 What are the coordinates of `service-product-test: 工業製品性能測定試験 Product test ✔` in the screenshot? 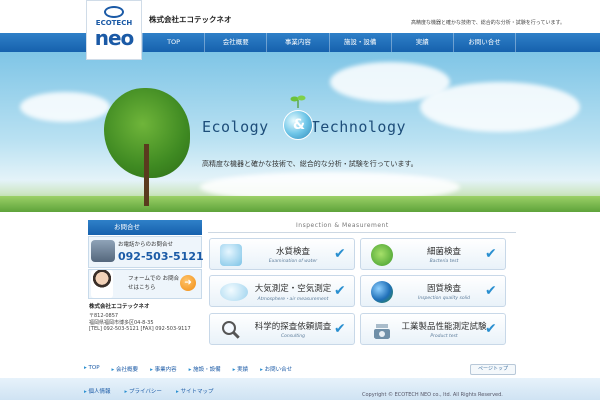 It's located at (433, 329).